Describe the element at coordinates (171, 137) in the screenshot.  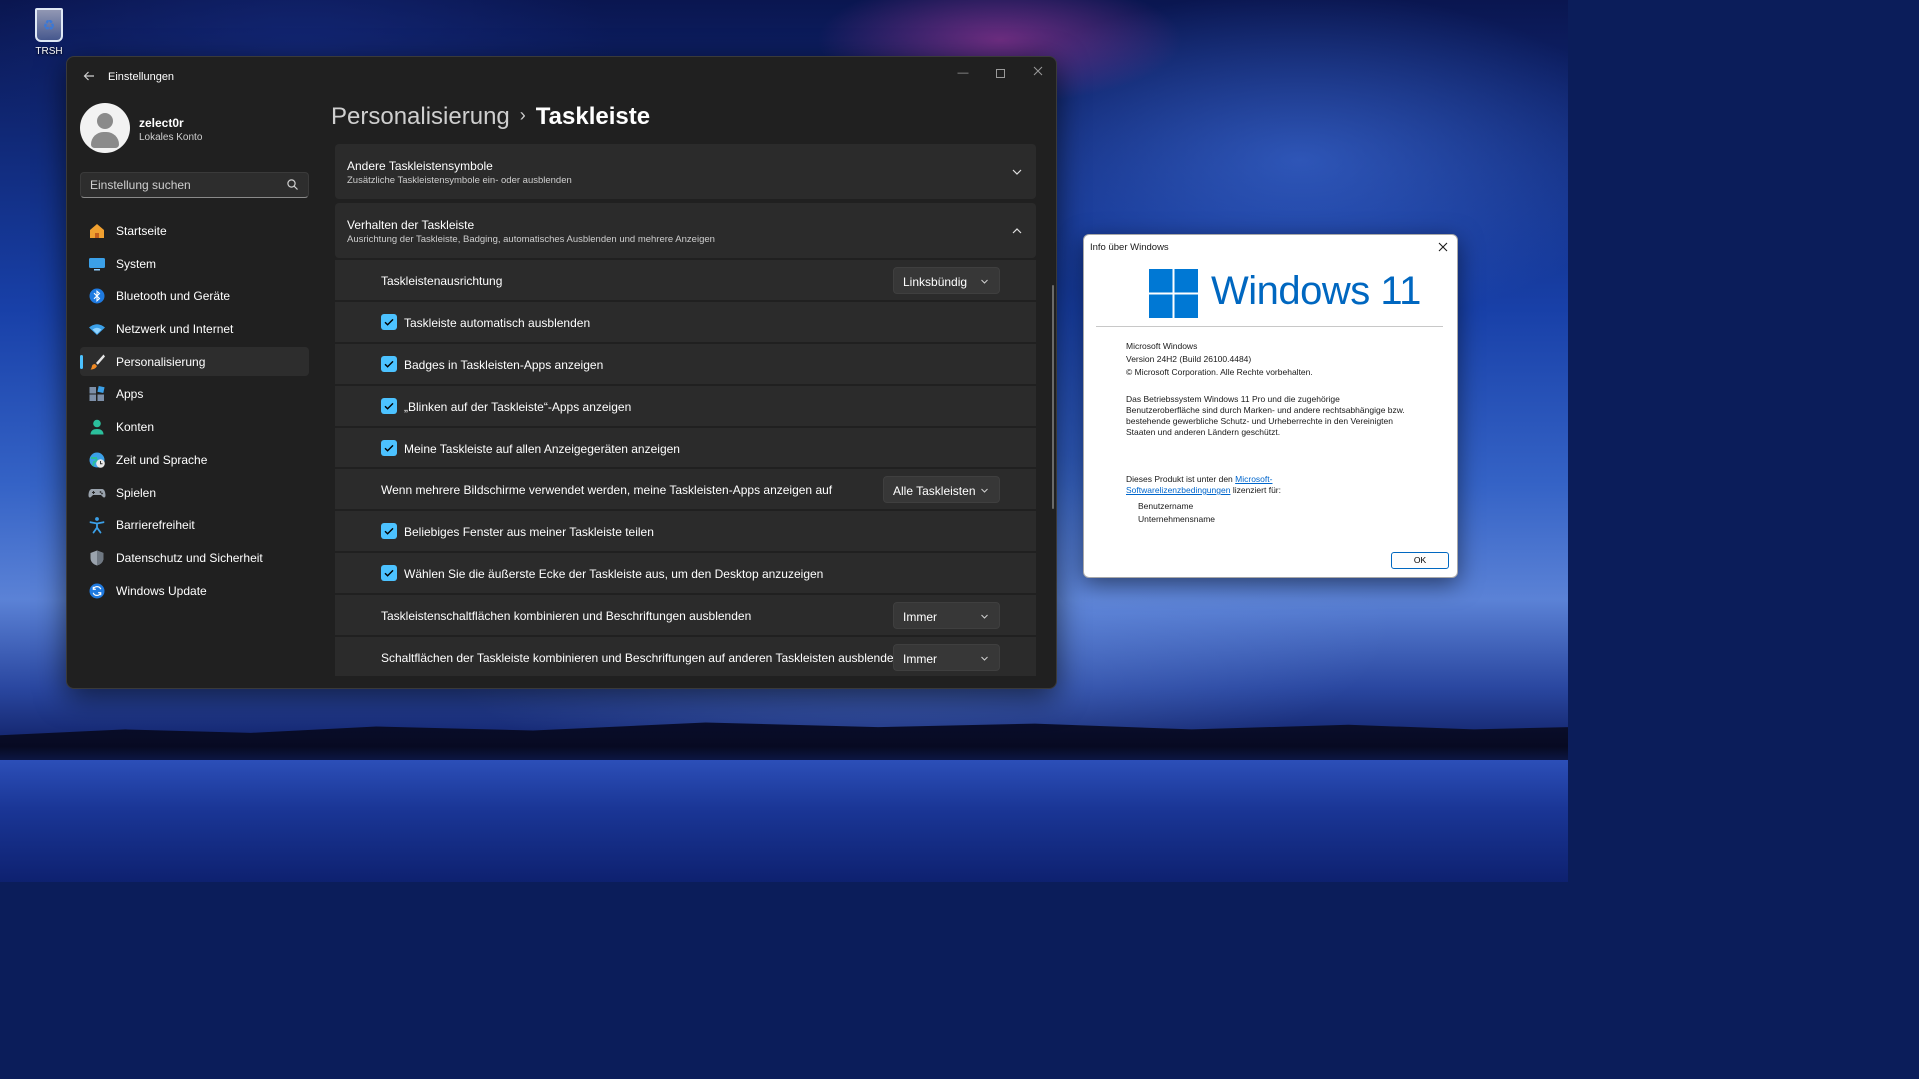
I see `account-type: Lokales Konto` at that location.